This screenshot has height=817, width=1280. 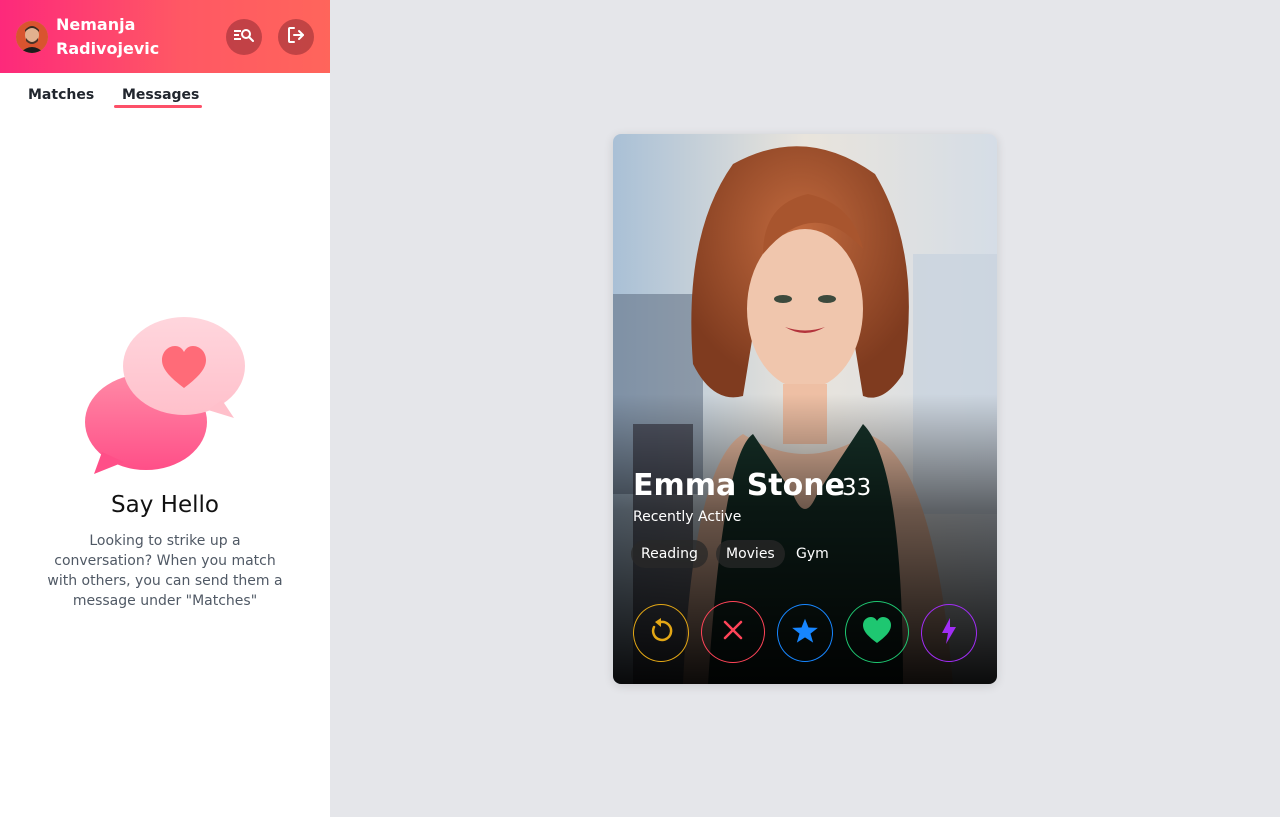 I want to click on logout-icon, so click(x=296, y=37).